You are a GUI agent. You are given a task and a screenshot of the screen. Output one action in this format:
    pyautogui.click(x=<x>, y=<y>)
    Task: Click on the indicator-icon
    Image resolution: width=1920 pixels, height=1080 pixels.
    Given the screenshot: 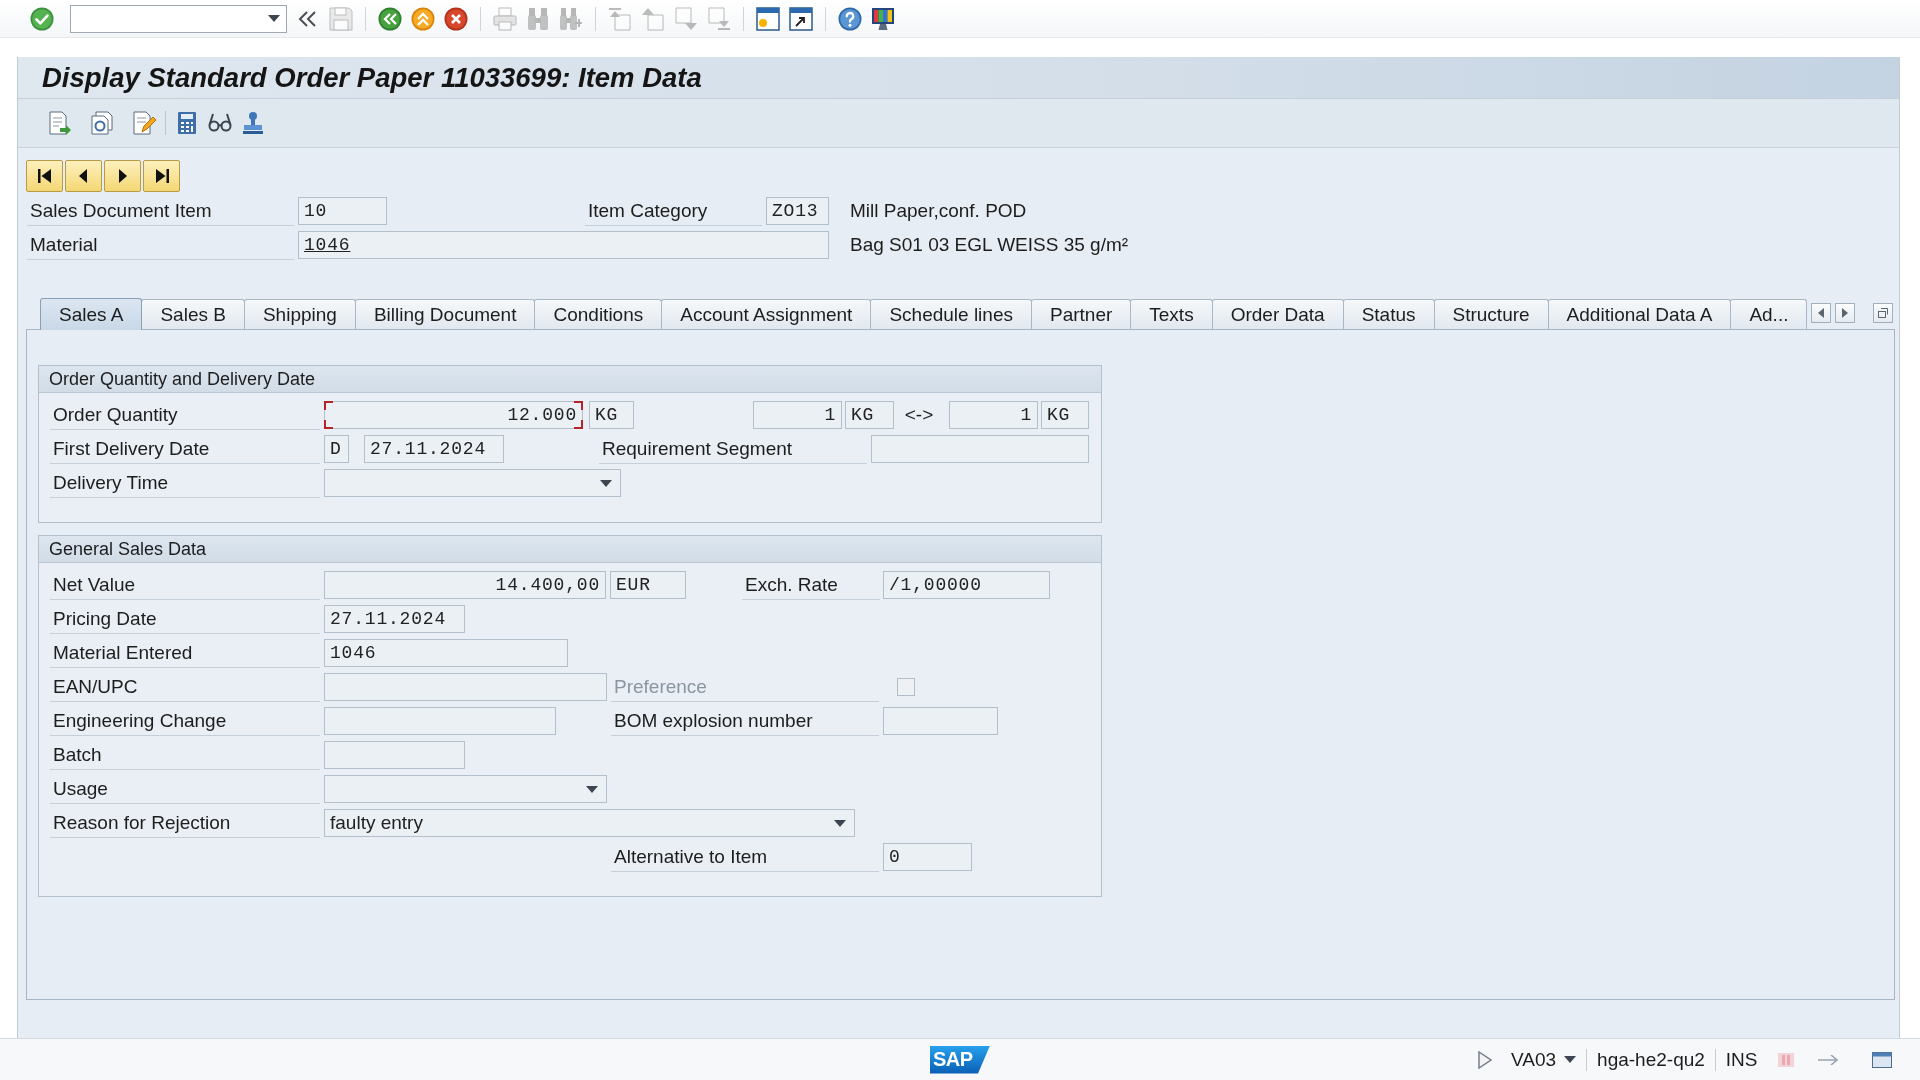 What is the action you would take?
    pyautogui.click(x=1785, y=1059)
    